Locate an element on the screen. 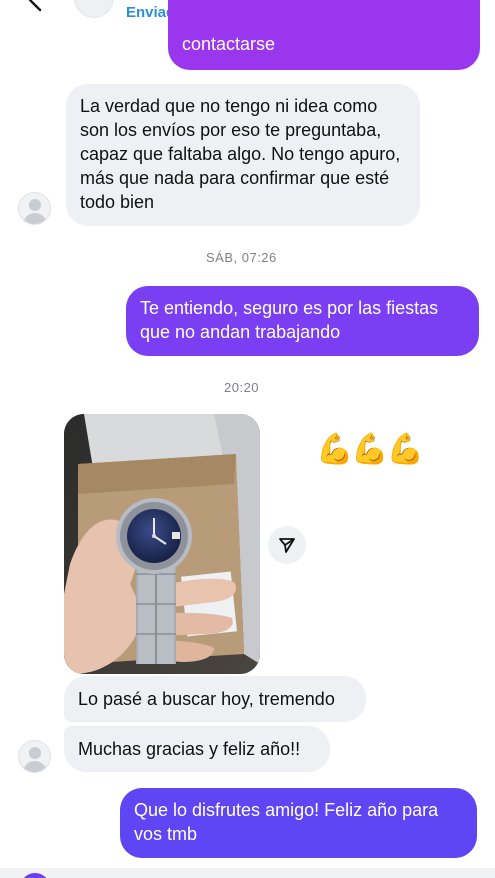 The width and height of the screenshot is (495, 878). message-bubble-incoming: Lo pasé a buscar hoy, tremendo is located at coordinates (215, 699).